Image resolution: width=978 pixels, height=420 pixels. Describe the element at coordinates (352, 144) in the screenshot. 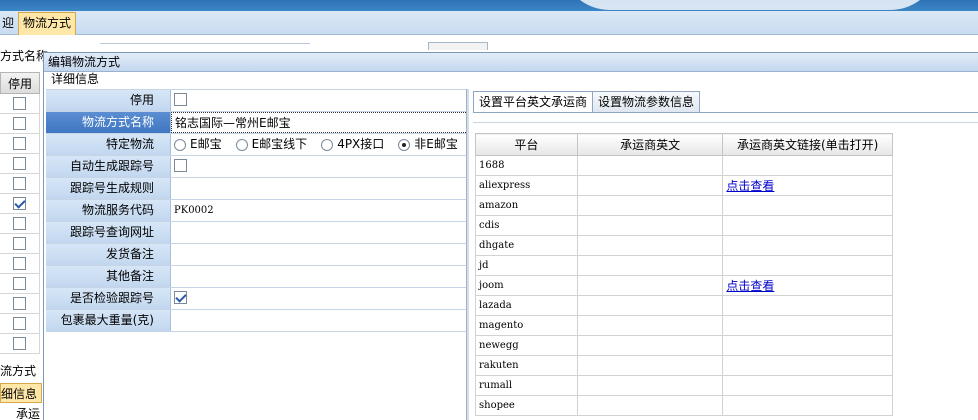

I see `special-option: 4PX接口` at that location.